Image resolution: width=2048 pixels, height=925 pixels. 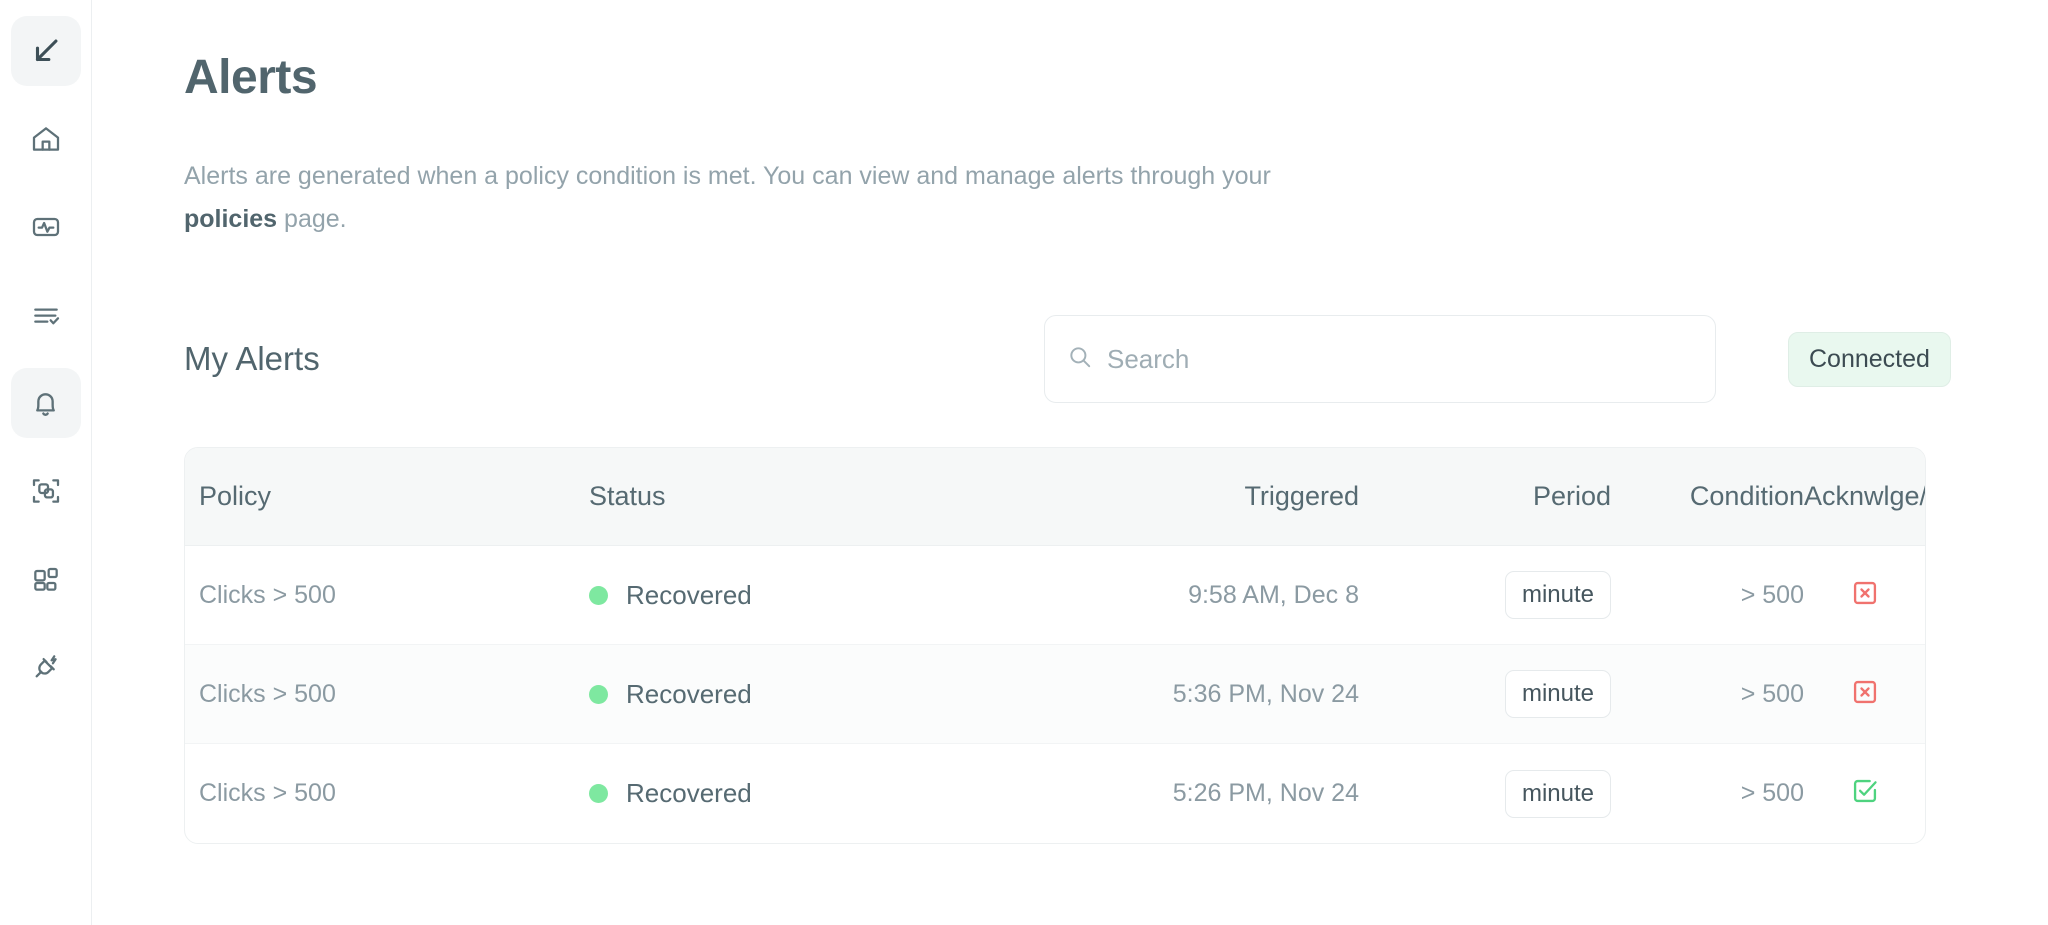 What do you see at coordinates (1746, 496) in the screenshot?
I see `column-header-condition: Condition` at bounding box center [1746, 496].